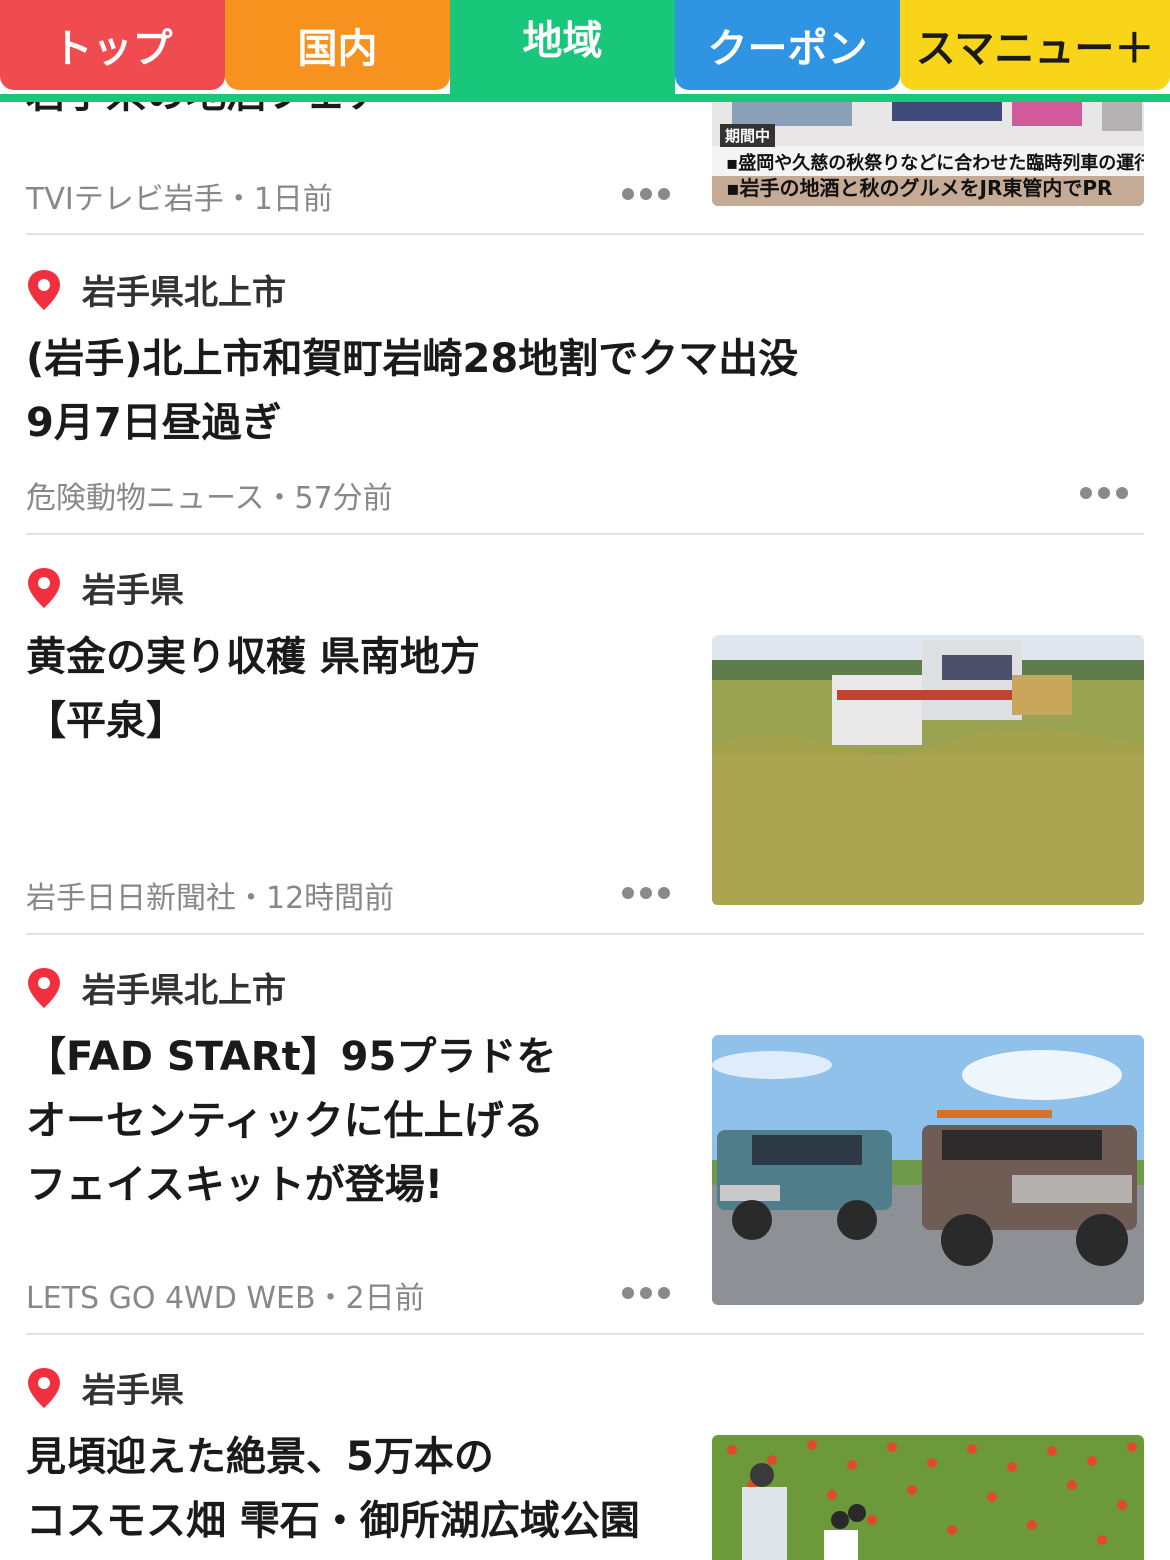 This screenshot has width=1170, height=1560. I want to click on article-card: 岩手県 見頃迎えた絶景、5万本の コスモス畑 雫石・御所湖広域公園, so click(585, 1447).